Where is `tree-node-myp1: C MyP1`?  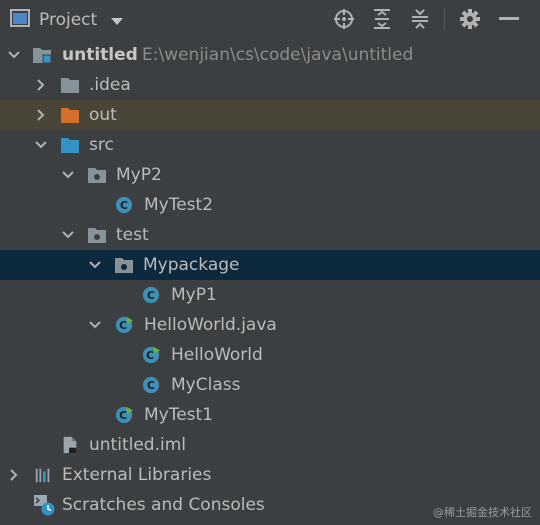
tree-node-myp1: C MyP1 is located at coordinates (270, 295).